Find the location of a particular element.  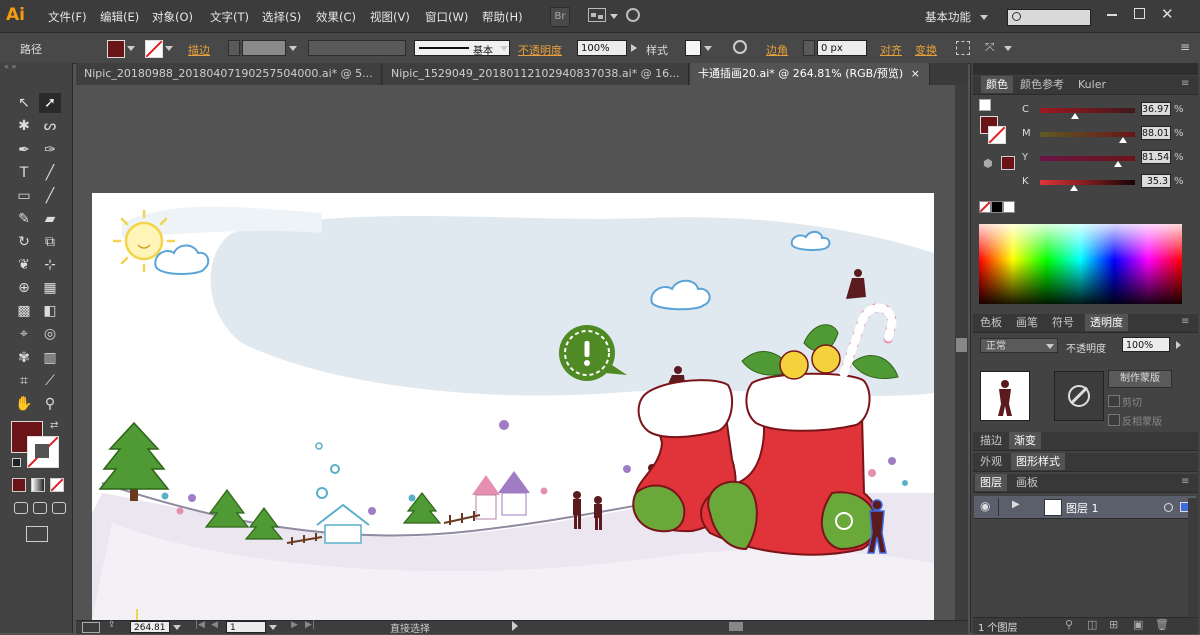

tab-color: 颜色 is located at coordinates (997, 84).